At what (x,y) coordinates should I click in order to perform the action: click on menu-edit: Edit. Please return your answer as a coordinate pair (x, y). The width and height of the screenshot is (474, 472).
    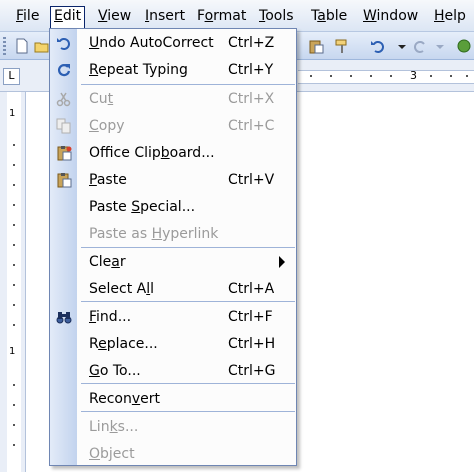
    Looking at the image, I should click on (68, 17).